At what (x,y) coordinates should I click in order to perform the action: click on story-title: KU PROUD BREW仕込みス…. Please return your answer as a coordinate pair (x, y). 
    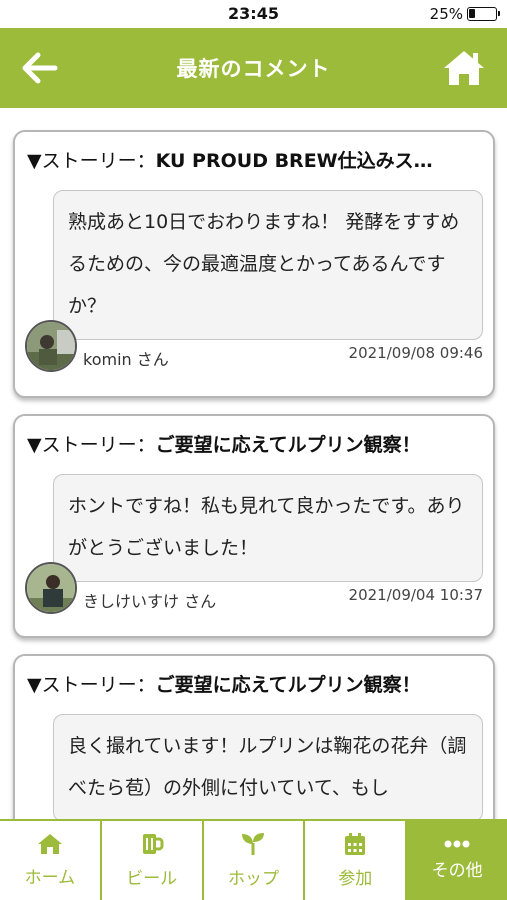
    Looking at the image, I should click on (294, 161).